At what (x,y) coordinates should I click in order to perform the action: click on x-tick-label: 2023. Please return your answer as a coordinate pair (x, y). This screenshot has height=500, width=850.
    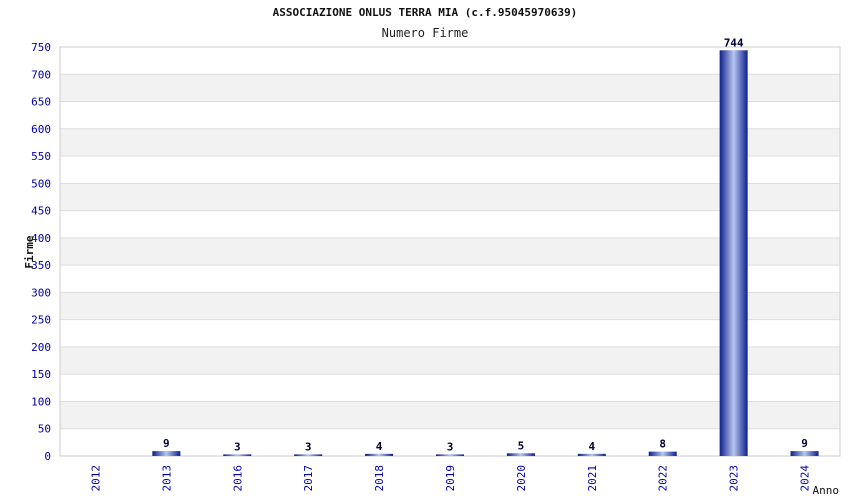
    Looking at the image, I should click on (734, 478).